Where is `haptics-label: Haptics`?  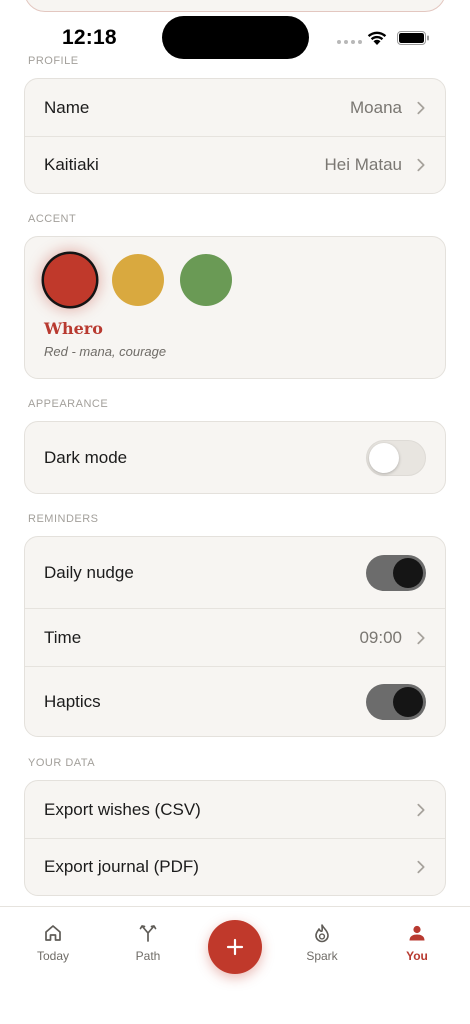
haptics-label: Haptics is located at coordinates (72, 701).